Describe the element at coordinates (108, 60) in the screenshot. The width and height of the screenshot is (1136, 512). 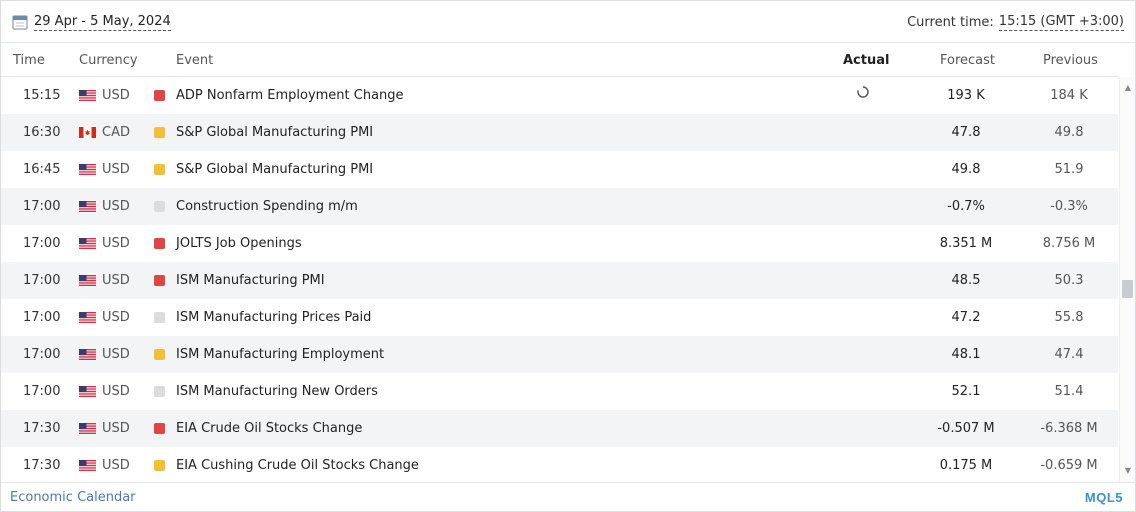
I see `column-header-currency: Currency` at that location.